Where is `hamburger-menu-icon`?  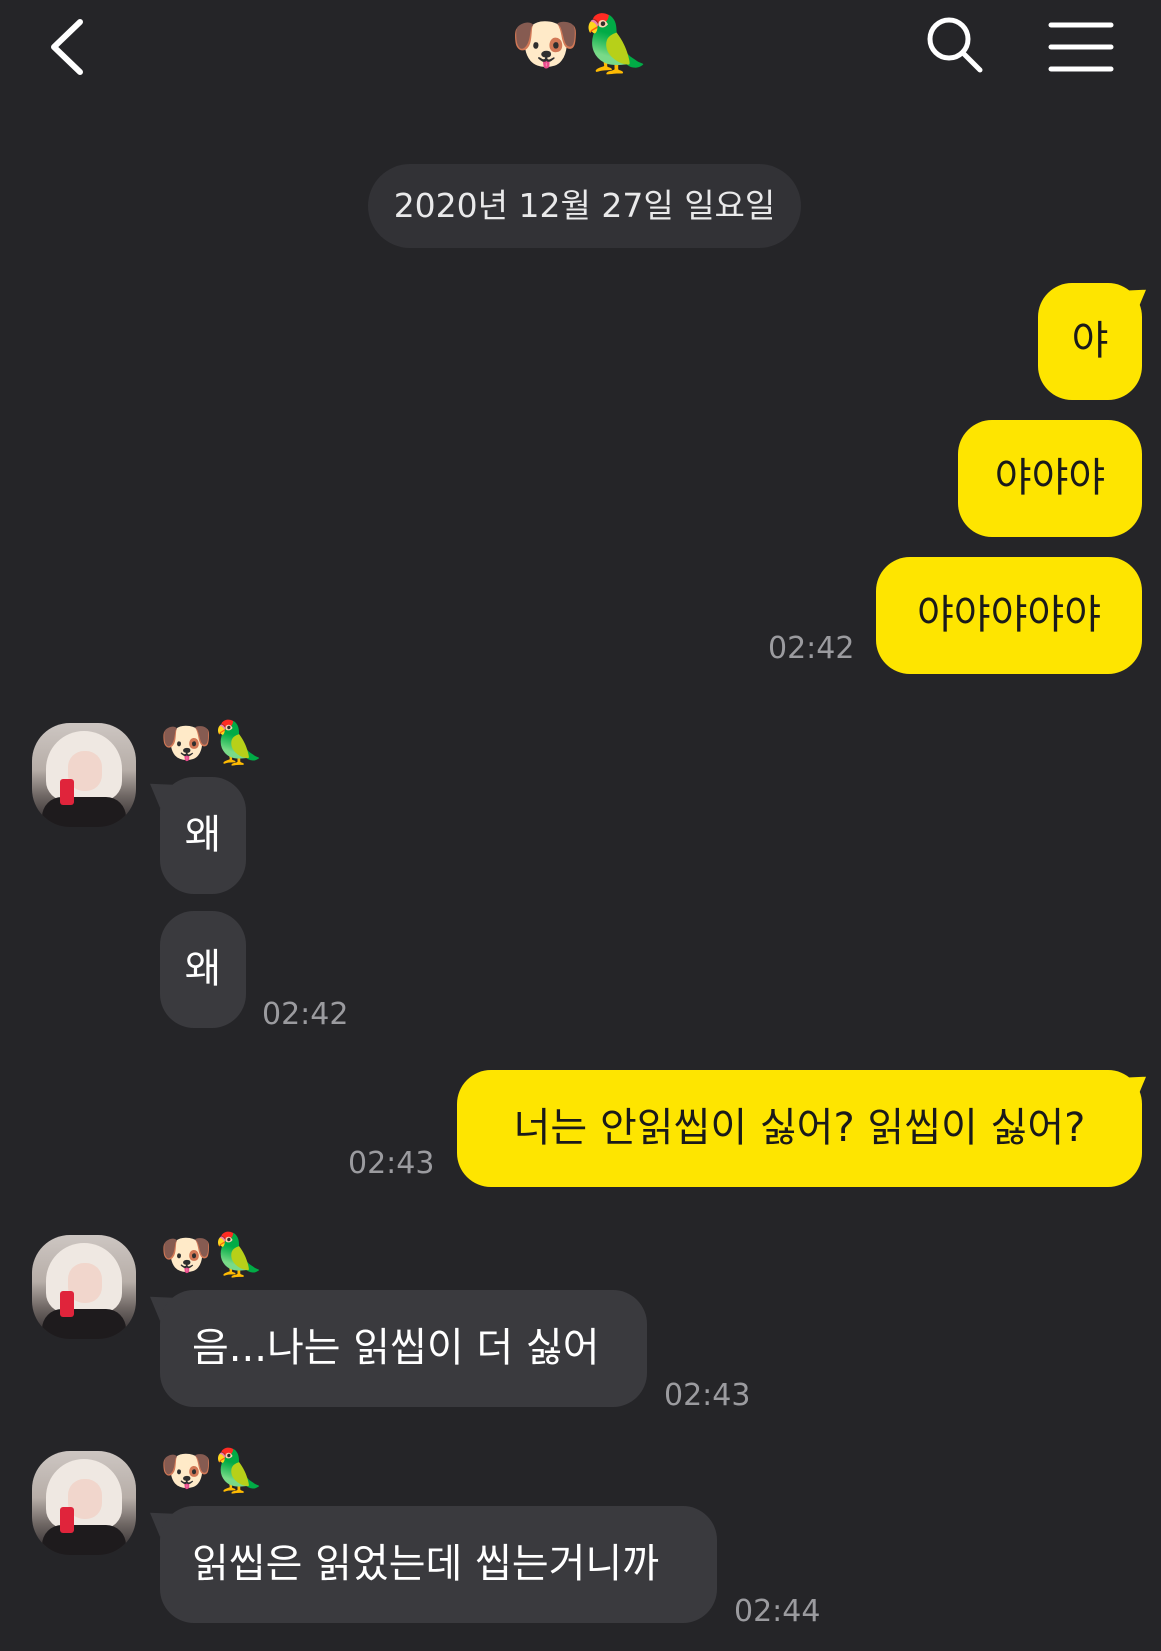
hamburger-menu-icon is located at coordinates (1081, 47).